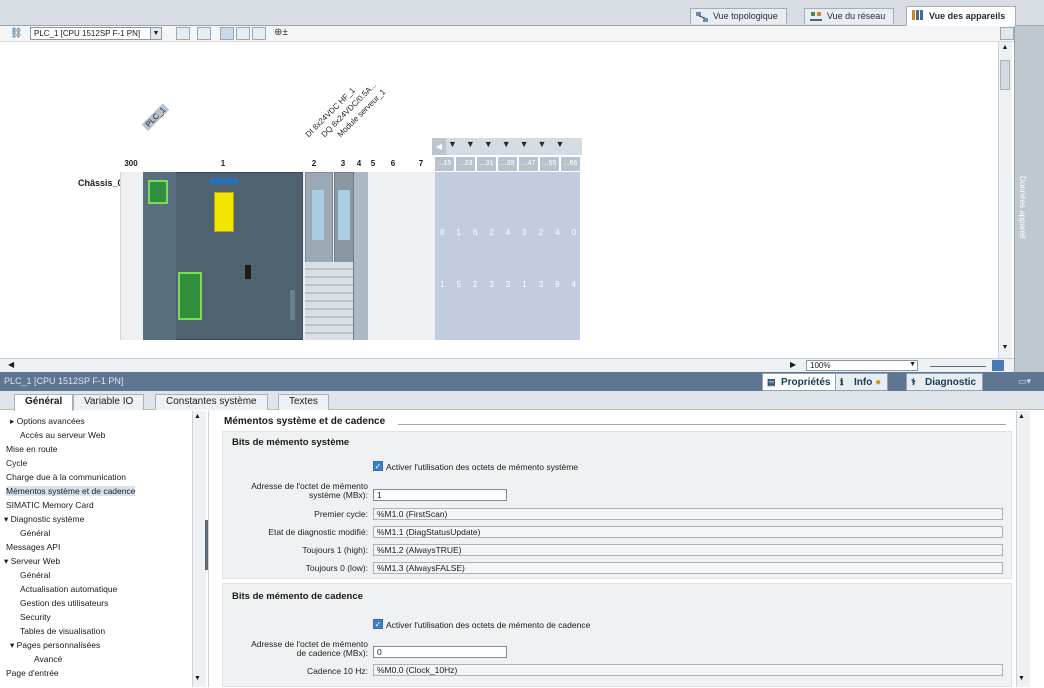 This screenshot has width=1044, height=688. What do you see at coordinates (224, 212) in the screenshot?
I see `memory-card-slot` at bounding box center [224, 212].